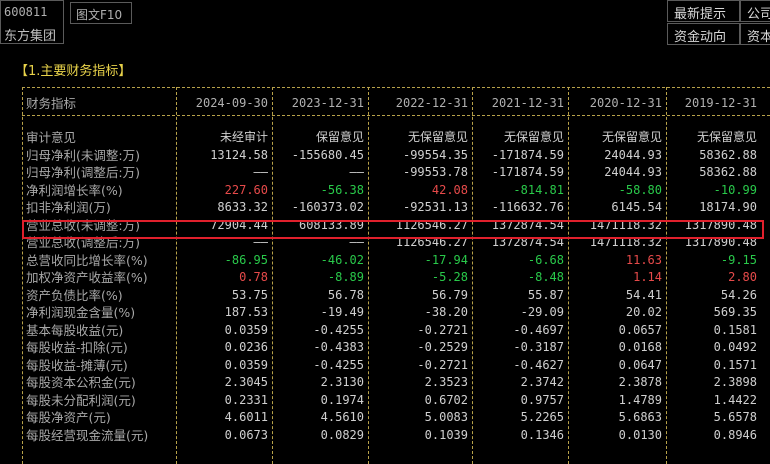  I want to click on table-cell: -99553.78, so click(435, 172).